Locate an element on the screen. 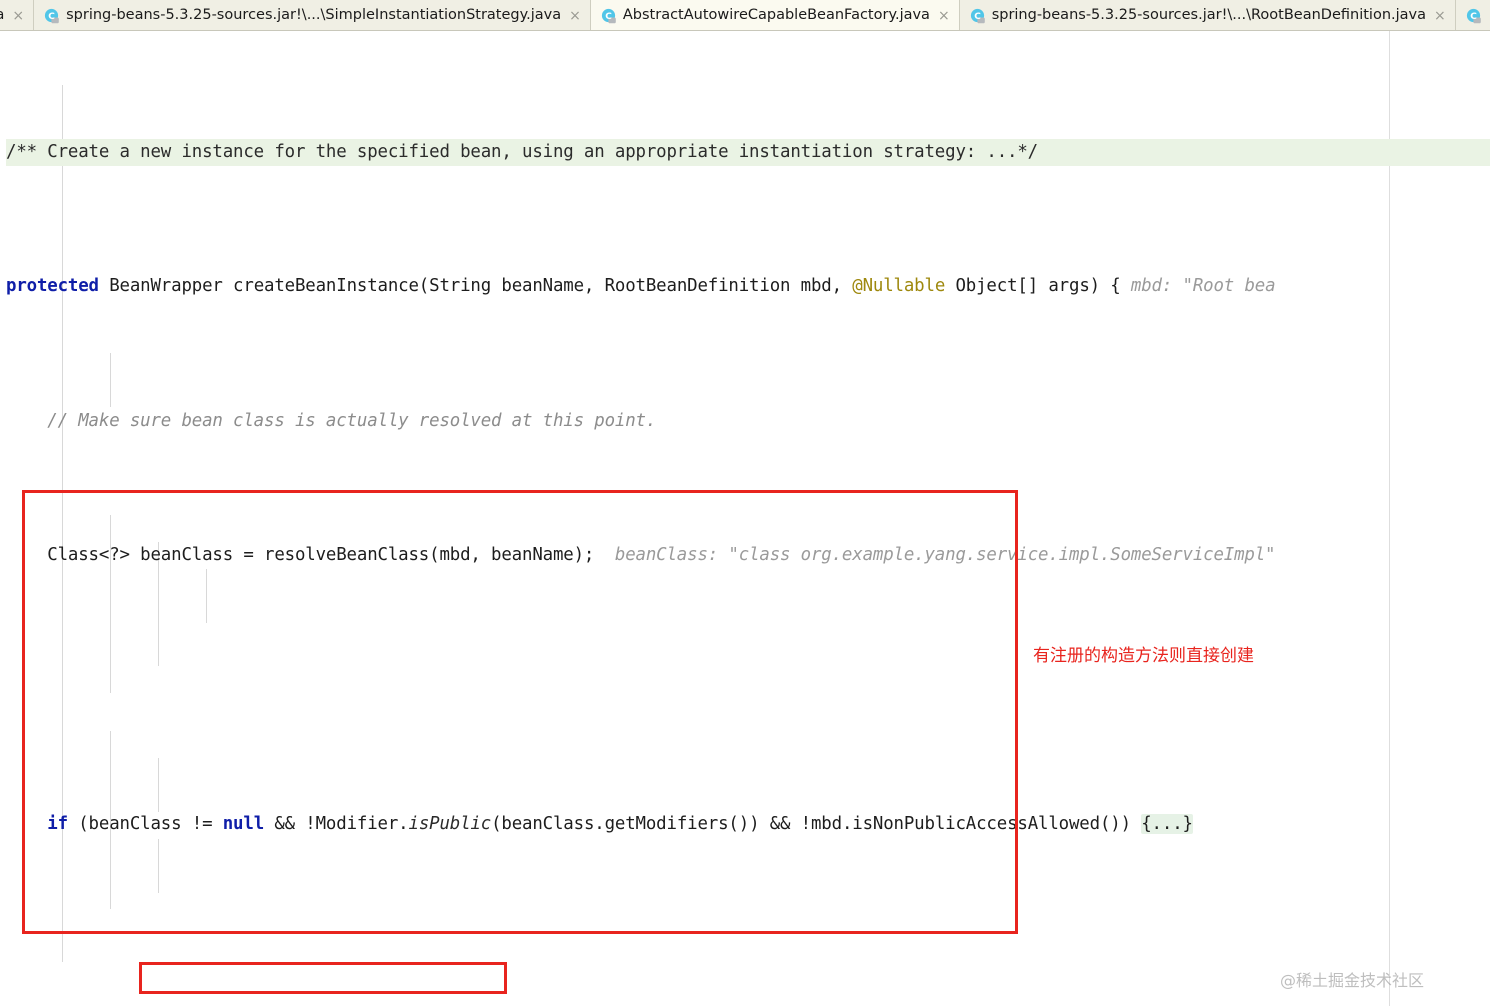 The image size is (1490, 1008). keyword-null: null is located at coordinates (243, 824).